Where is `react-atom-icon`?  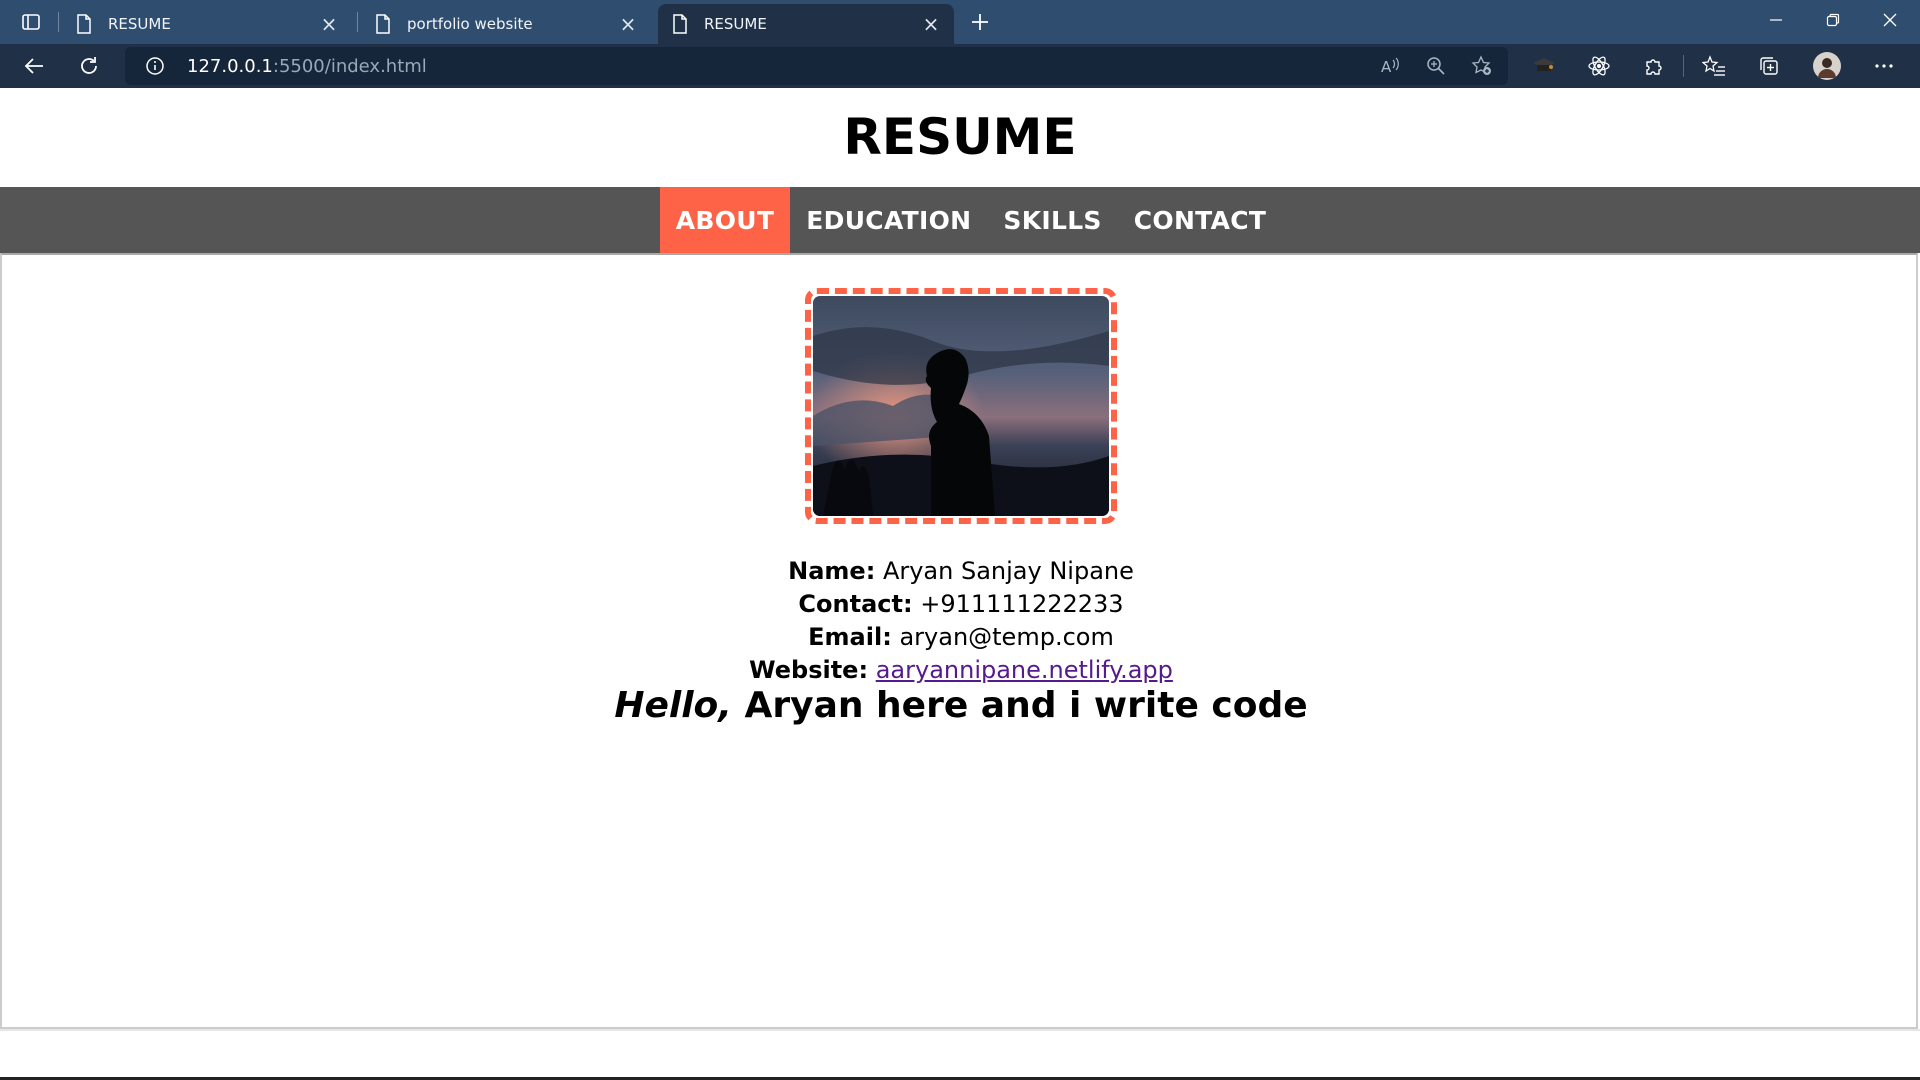
react-atom-icon is located at coordinates (1599, 66).